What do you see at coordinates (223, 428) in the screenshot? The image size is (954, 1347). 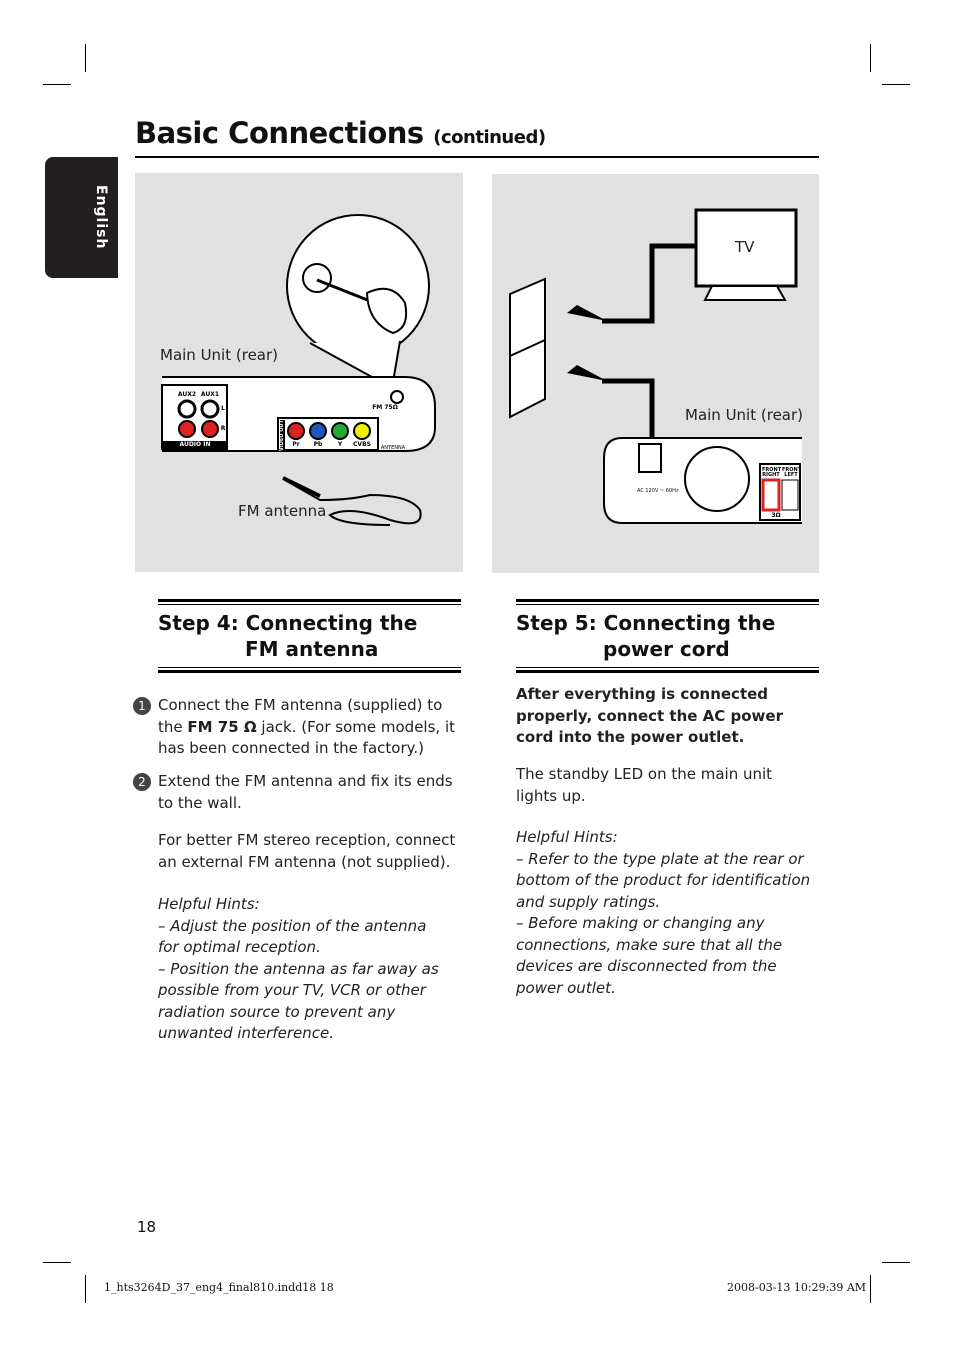 I see `jack-label-r: R` at bounding box center [223, 428].